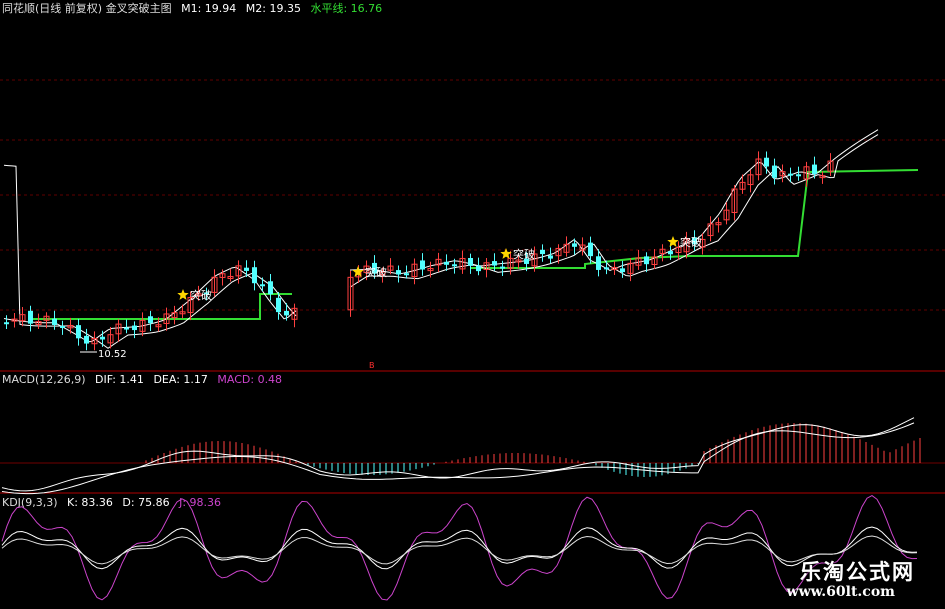 This screenshot has height=609, width=945. Describe the element at coordinates (857, 571) in the screenshot. I see `watermark-name: 乐淘公式网` at that location.